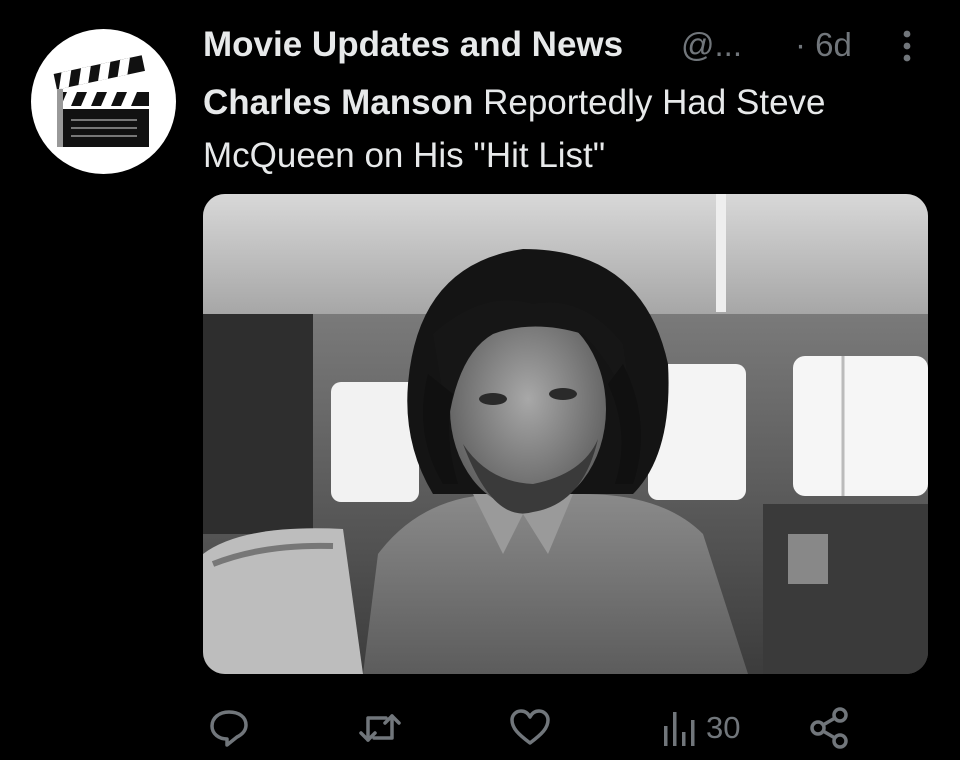 Image resolution: width=960 pixels, height=760 pixels. What do you see at coordinates (723, 727) in the screenshot?
I see `views-count: 30` at bounding box center [723, 727].